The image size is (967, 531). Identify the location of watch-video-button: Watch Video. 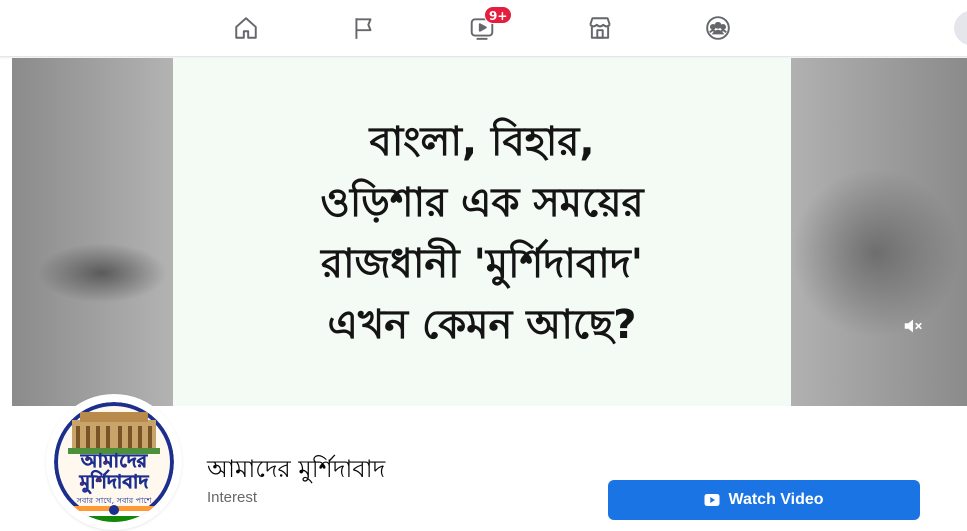
(764, 500).